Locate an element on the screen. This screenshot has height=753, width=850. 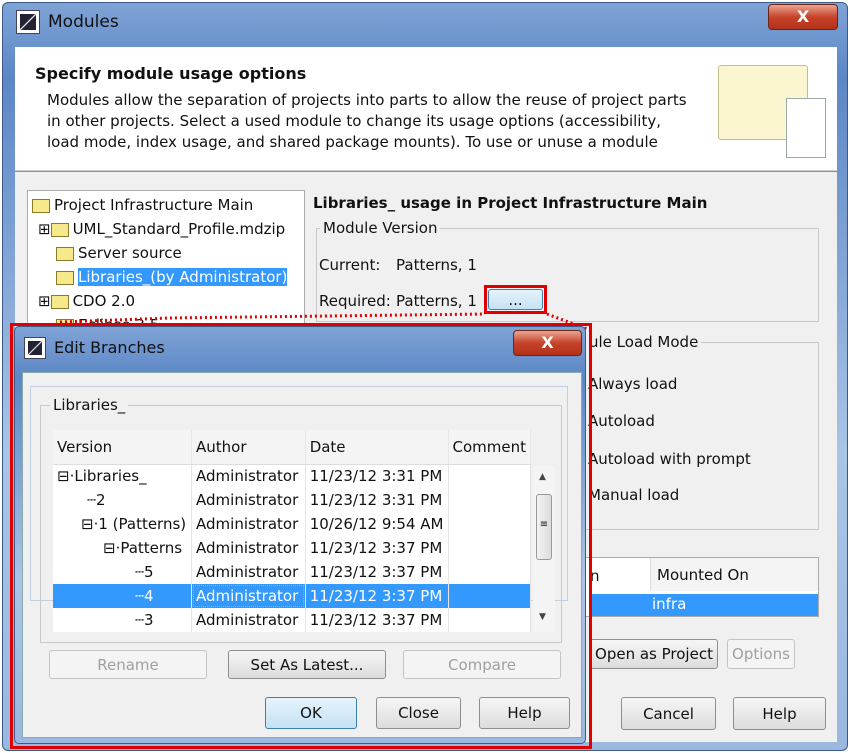
close-dialog-button: Close is located at coordinates (418, 713).